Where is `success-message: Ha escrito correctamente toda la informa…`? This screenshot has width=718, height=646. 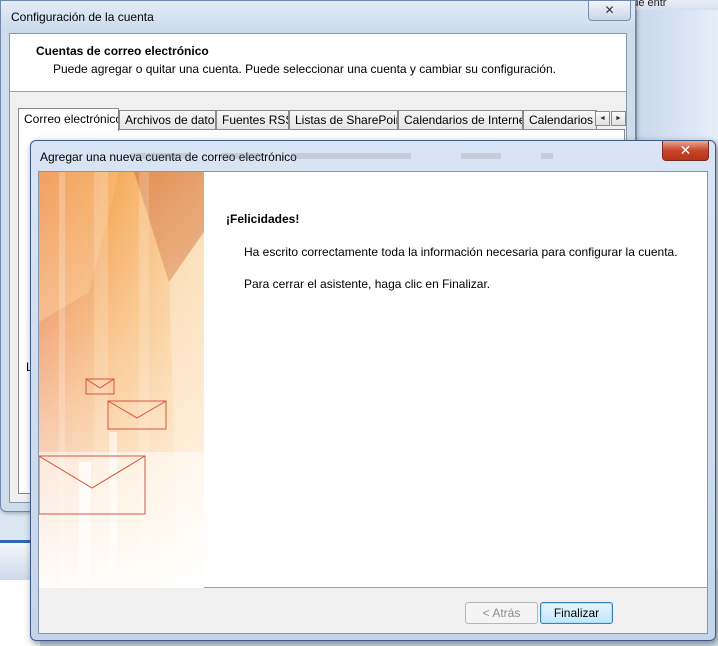 success-message: Ha escrito correctamente toda la informa… is located at coordinates (461, 252).